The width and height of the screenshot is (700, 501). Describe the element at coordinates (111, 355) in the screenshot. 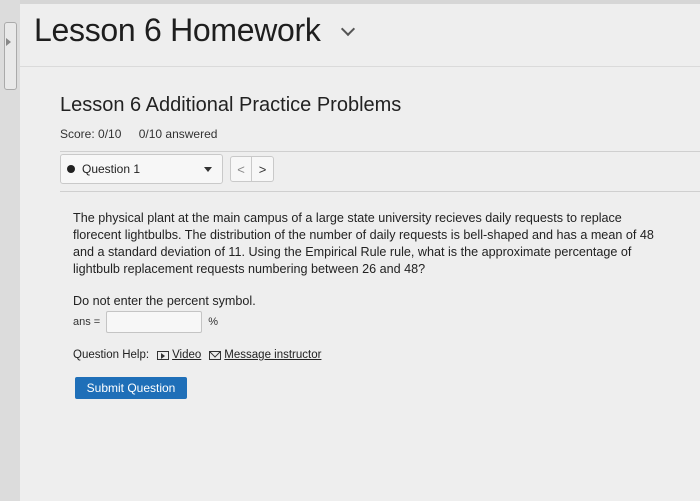

I see `question-help-label: Question Help:` at that location.